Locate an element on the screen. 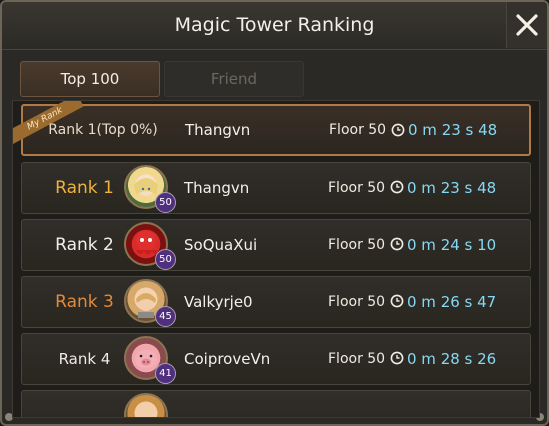 The width and height of the screenshot is (549, 426). level-badge: 45 is located at coordinates (165, 316).